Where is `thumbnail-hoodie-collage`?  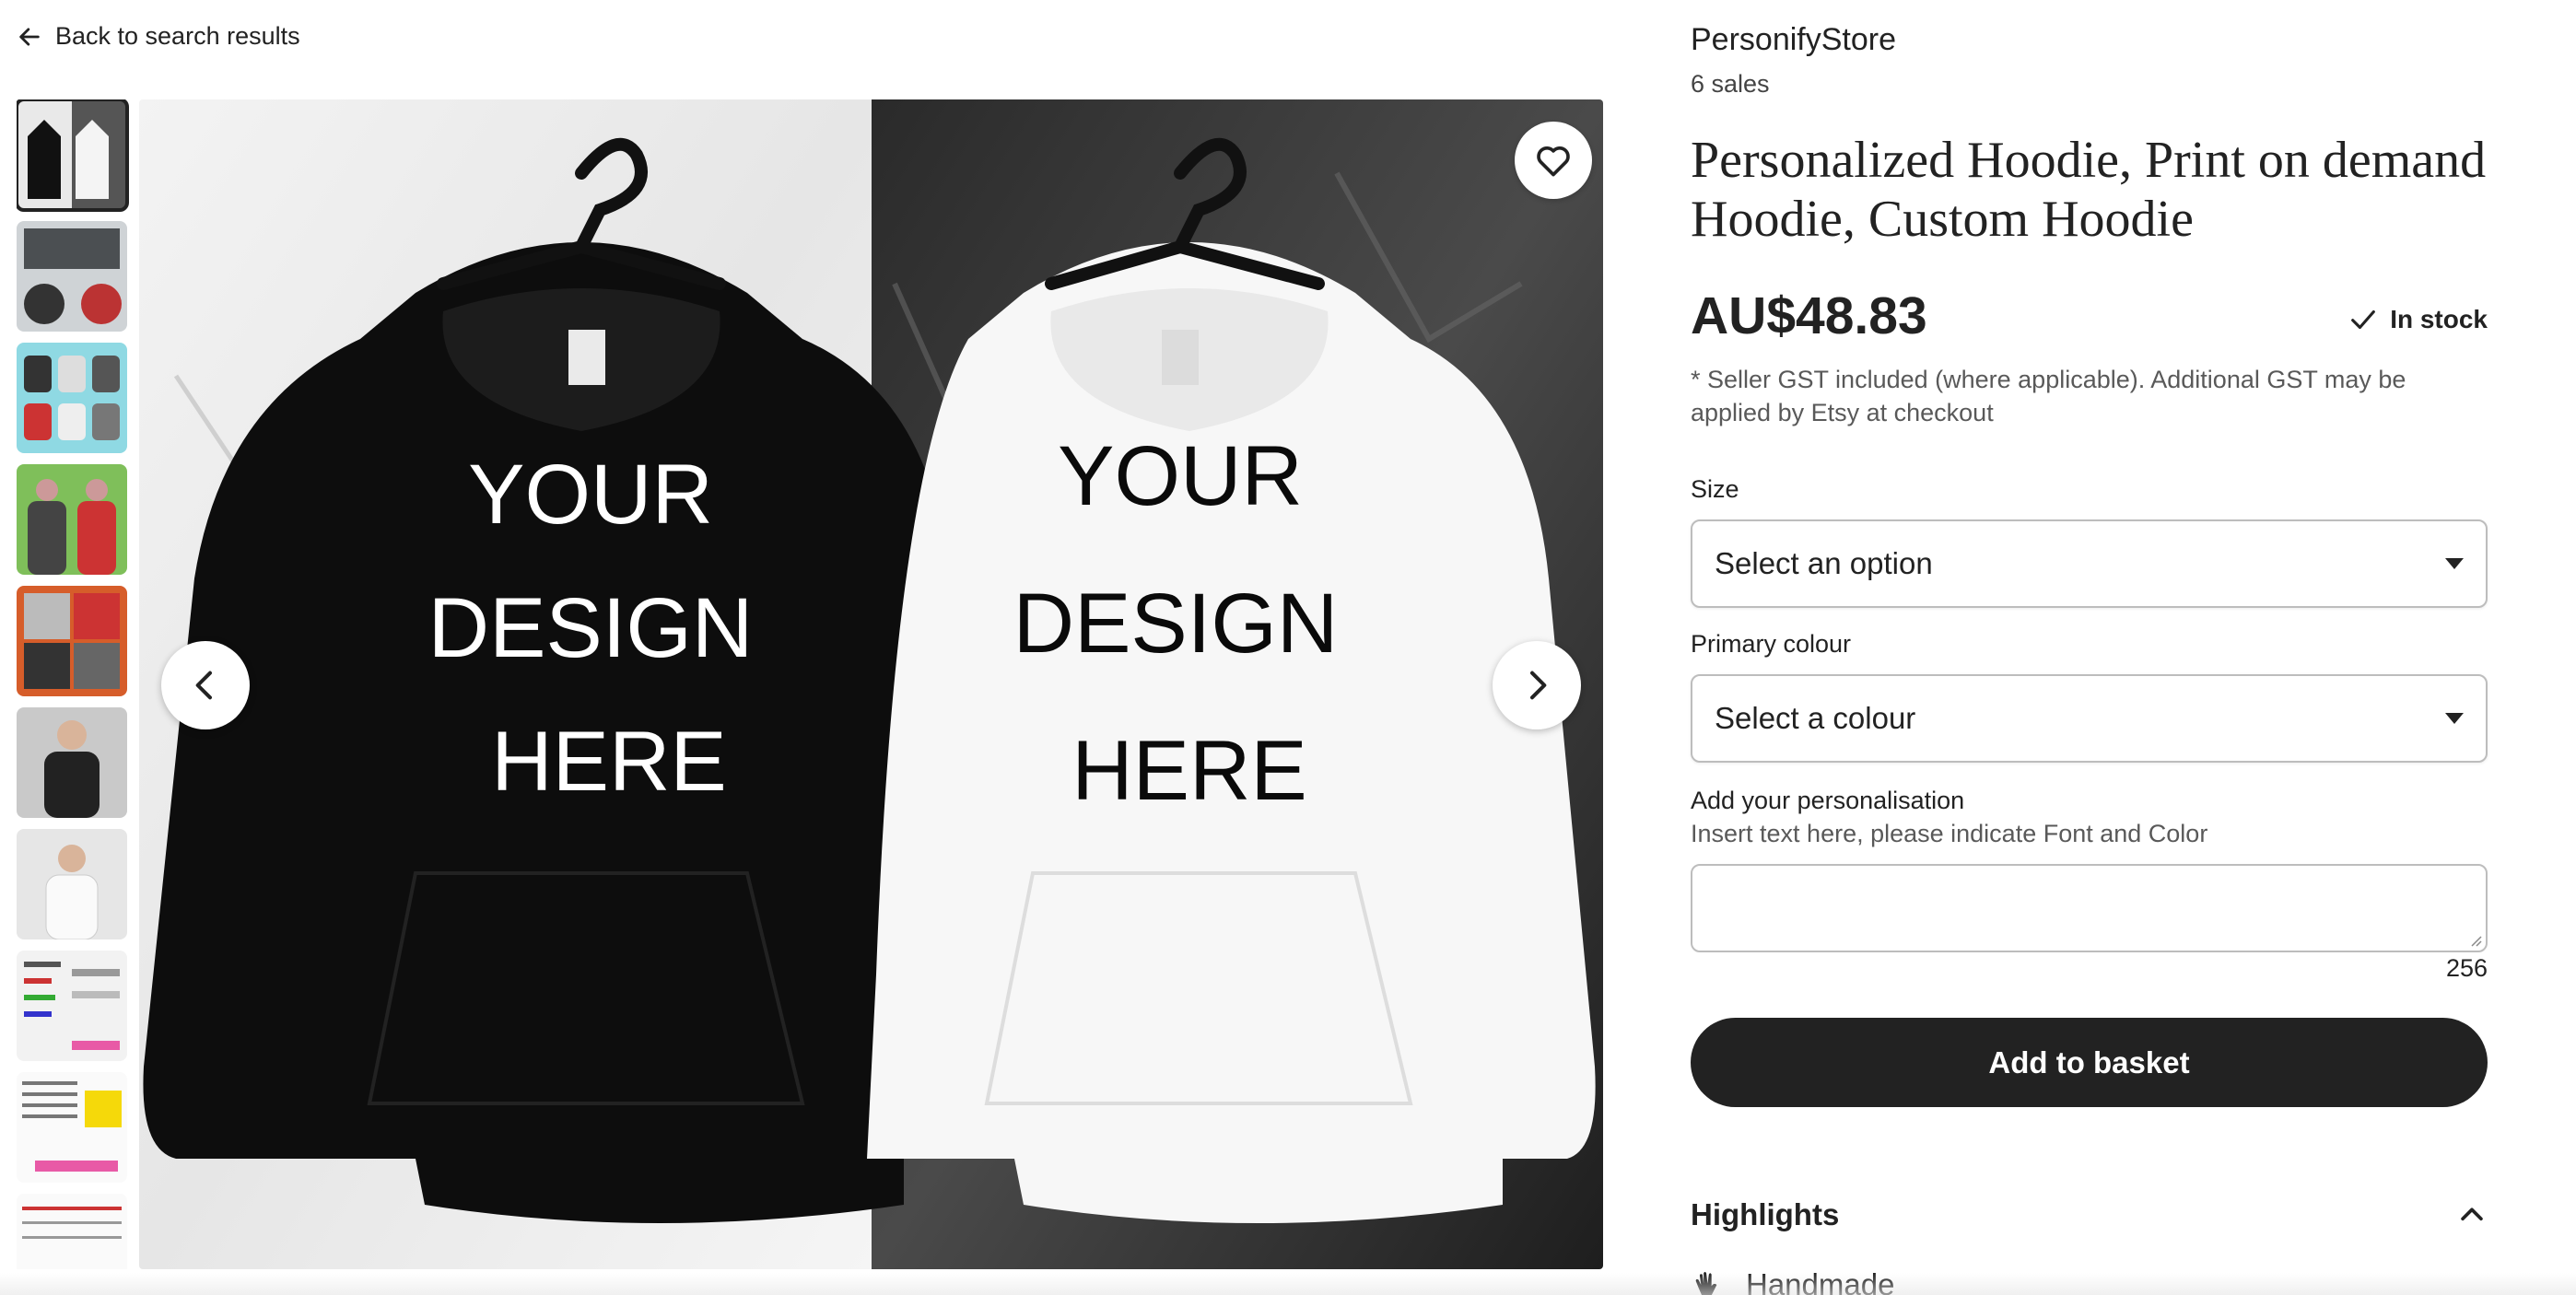
thumbnail-hoodie-collage is located at coordinates (72, 641).